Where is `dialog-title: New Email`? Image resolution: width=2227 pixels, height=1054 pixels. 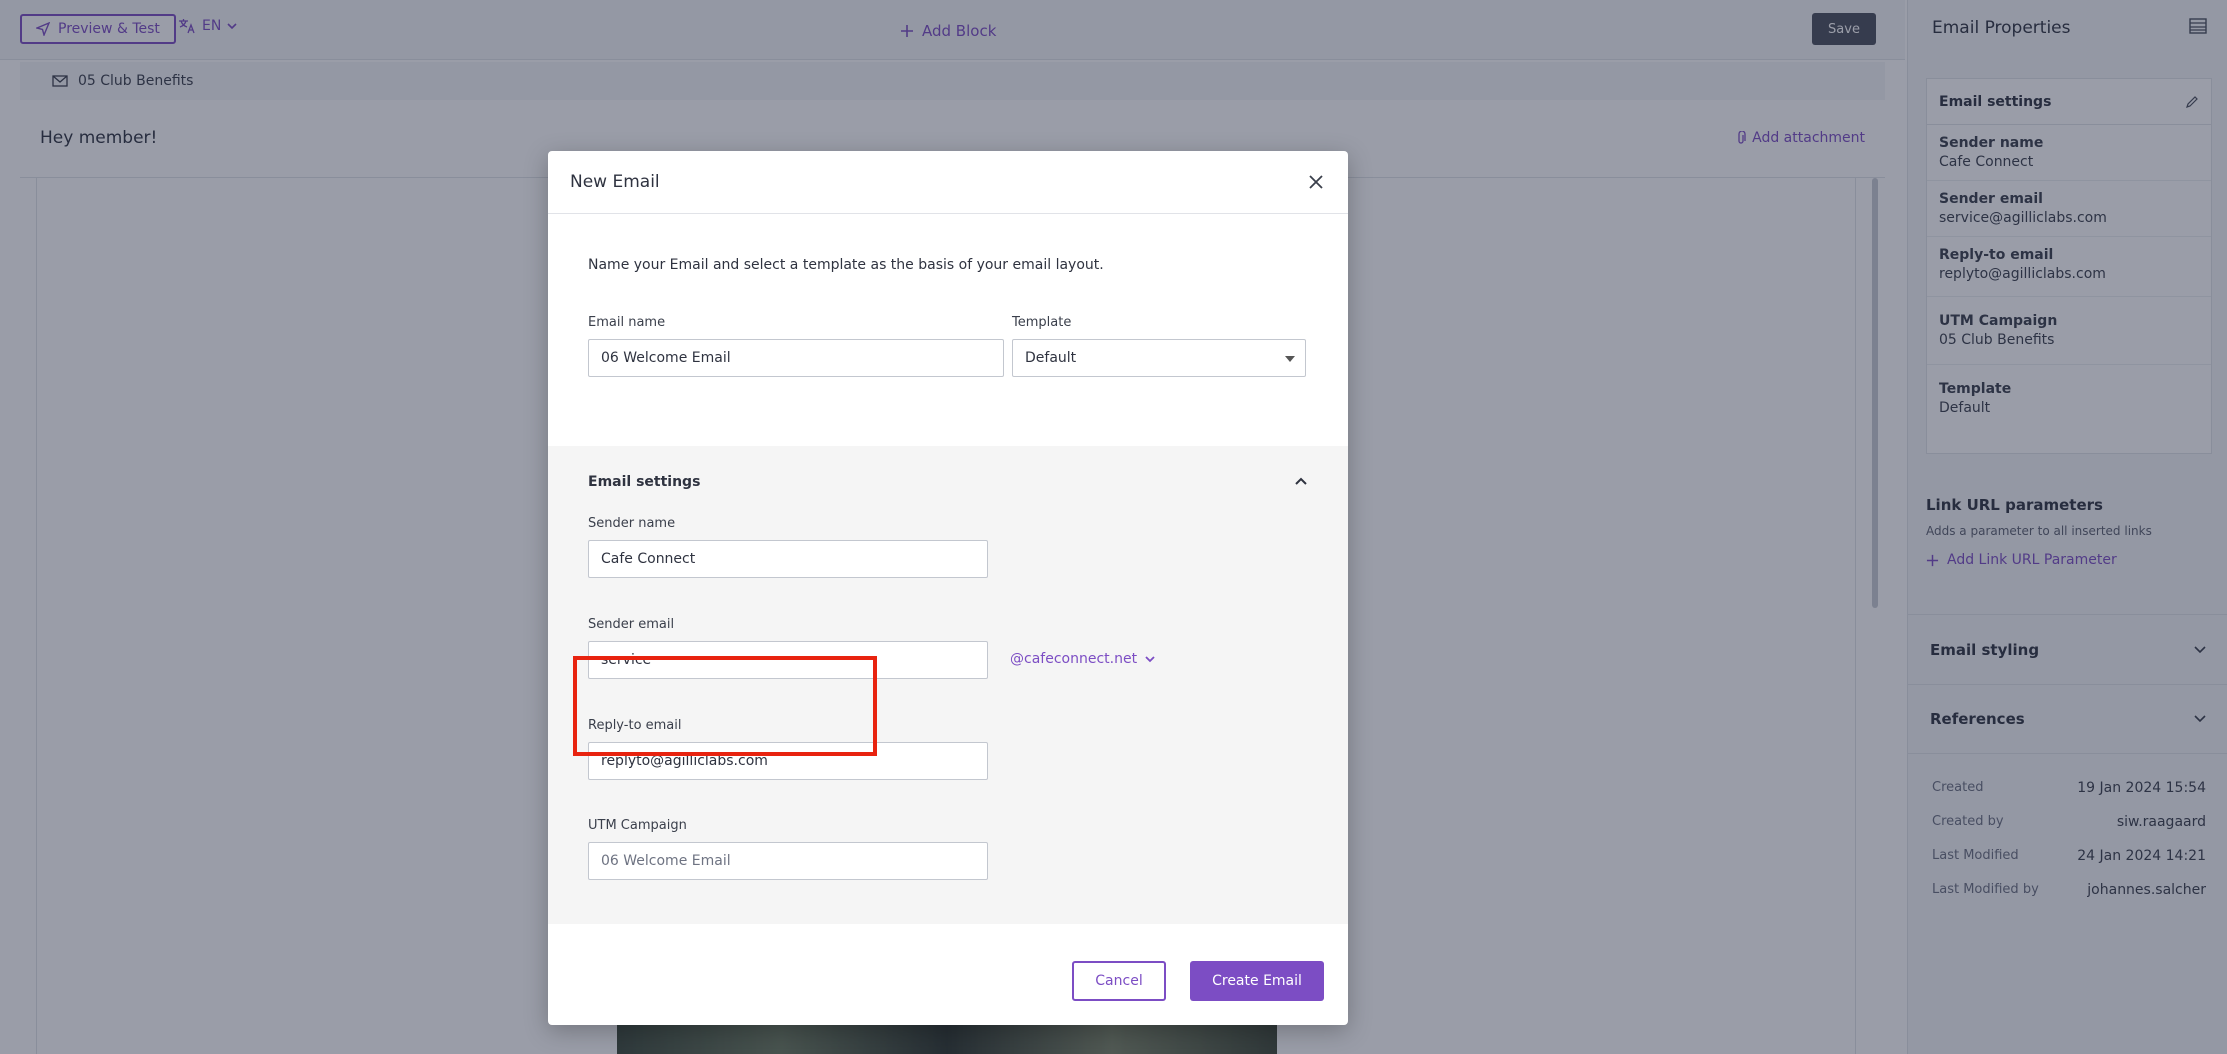
dialog-title: New Email is located at coordinates (615, 182).